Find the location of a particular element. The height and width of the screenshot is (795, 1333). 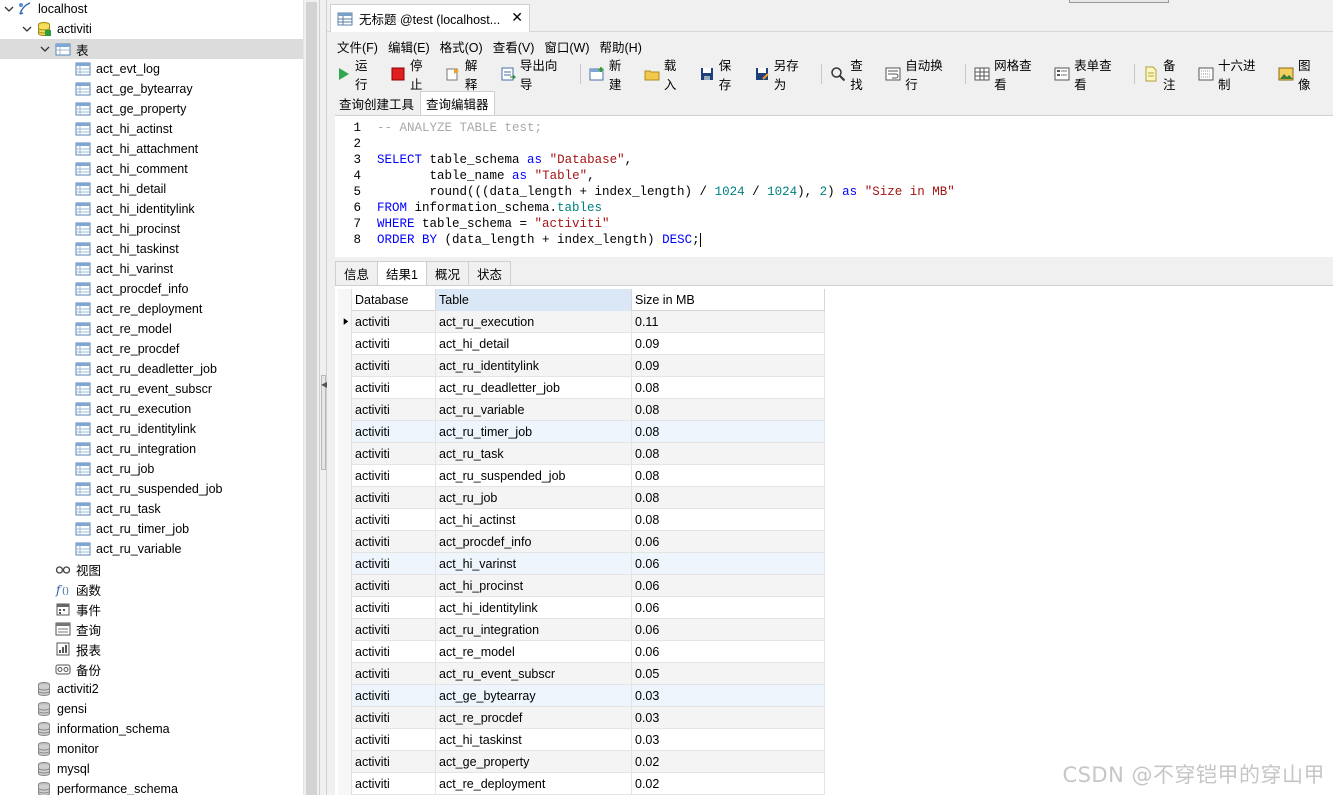

tree-item-database: activiti2 is located at coordinates (151, 689).